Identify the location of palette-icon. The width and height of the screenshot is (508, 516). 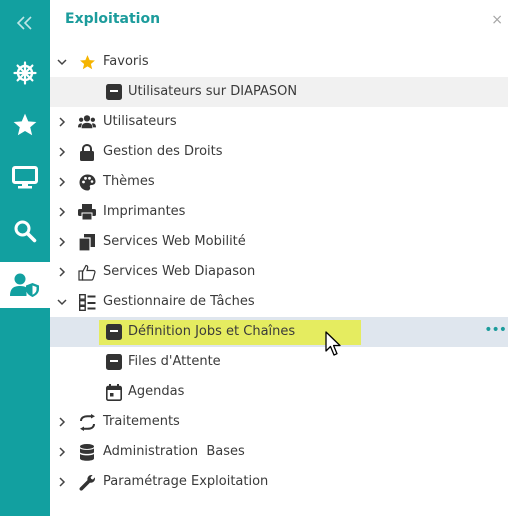
(87, 182).